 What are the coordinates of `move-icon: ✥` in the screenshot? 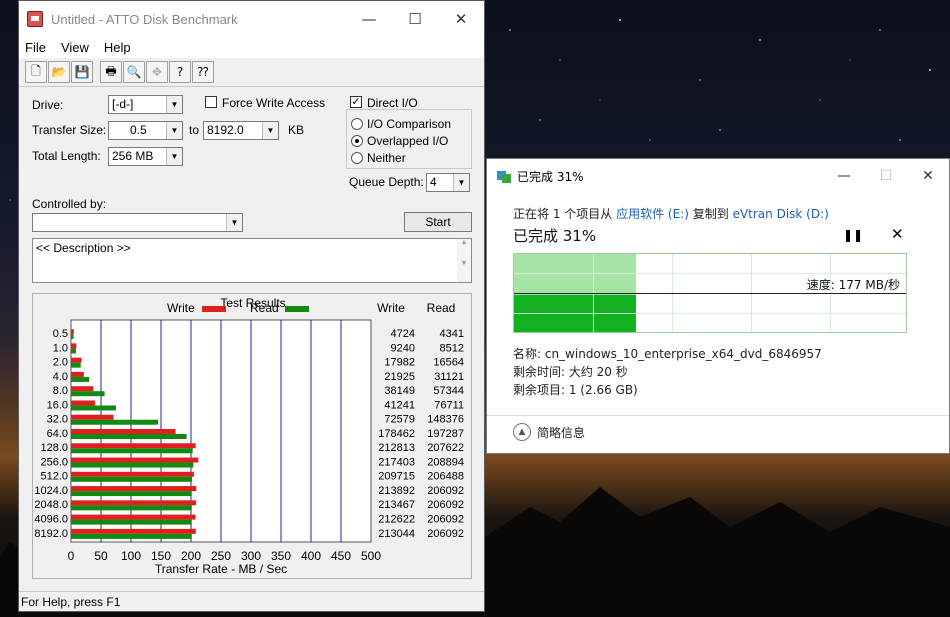 It's located at (157, 72).